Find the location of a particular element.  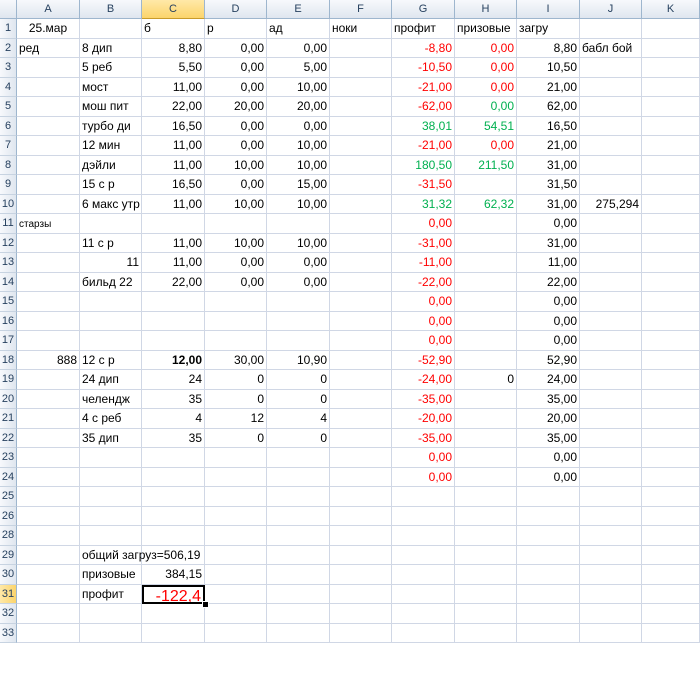

cell-a18: 888 is located at coordinates (48, 360).